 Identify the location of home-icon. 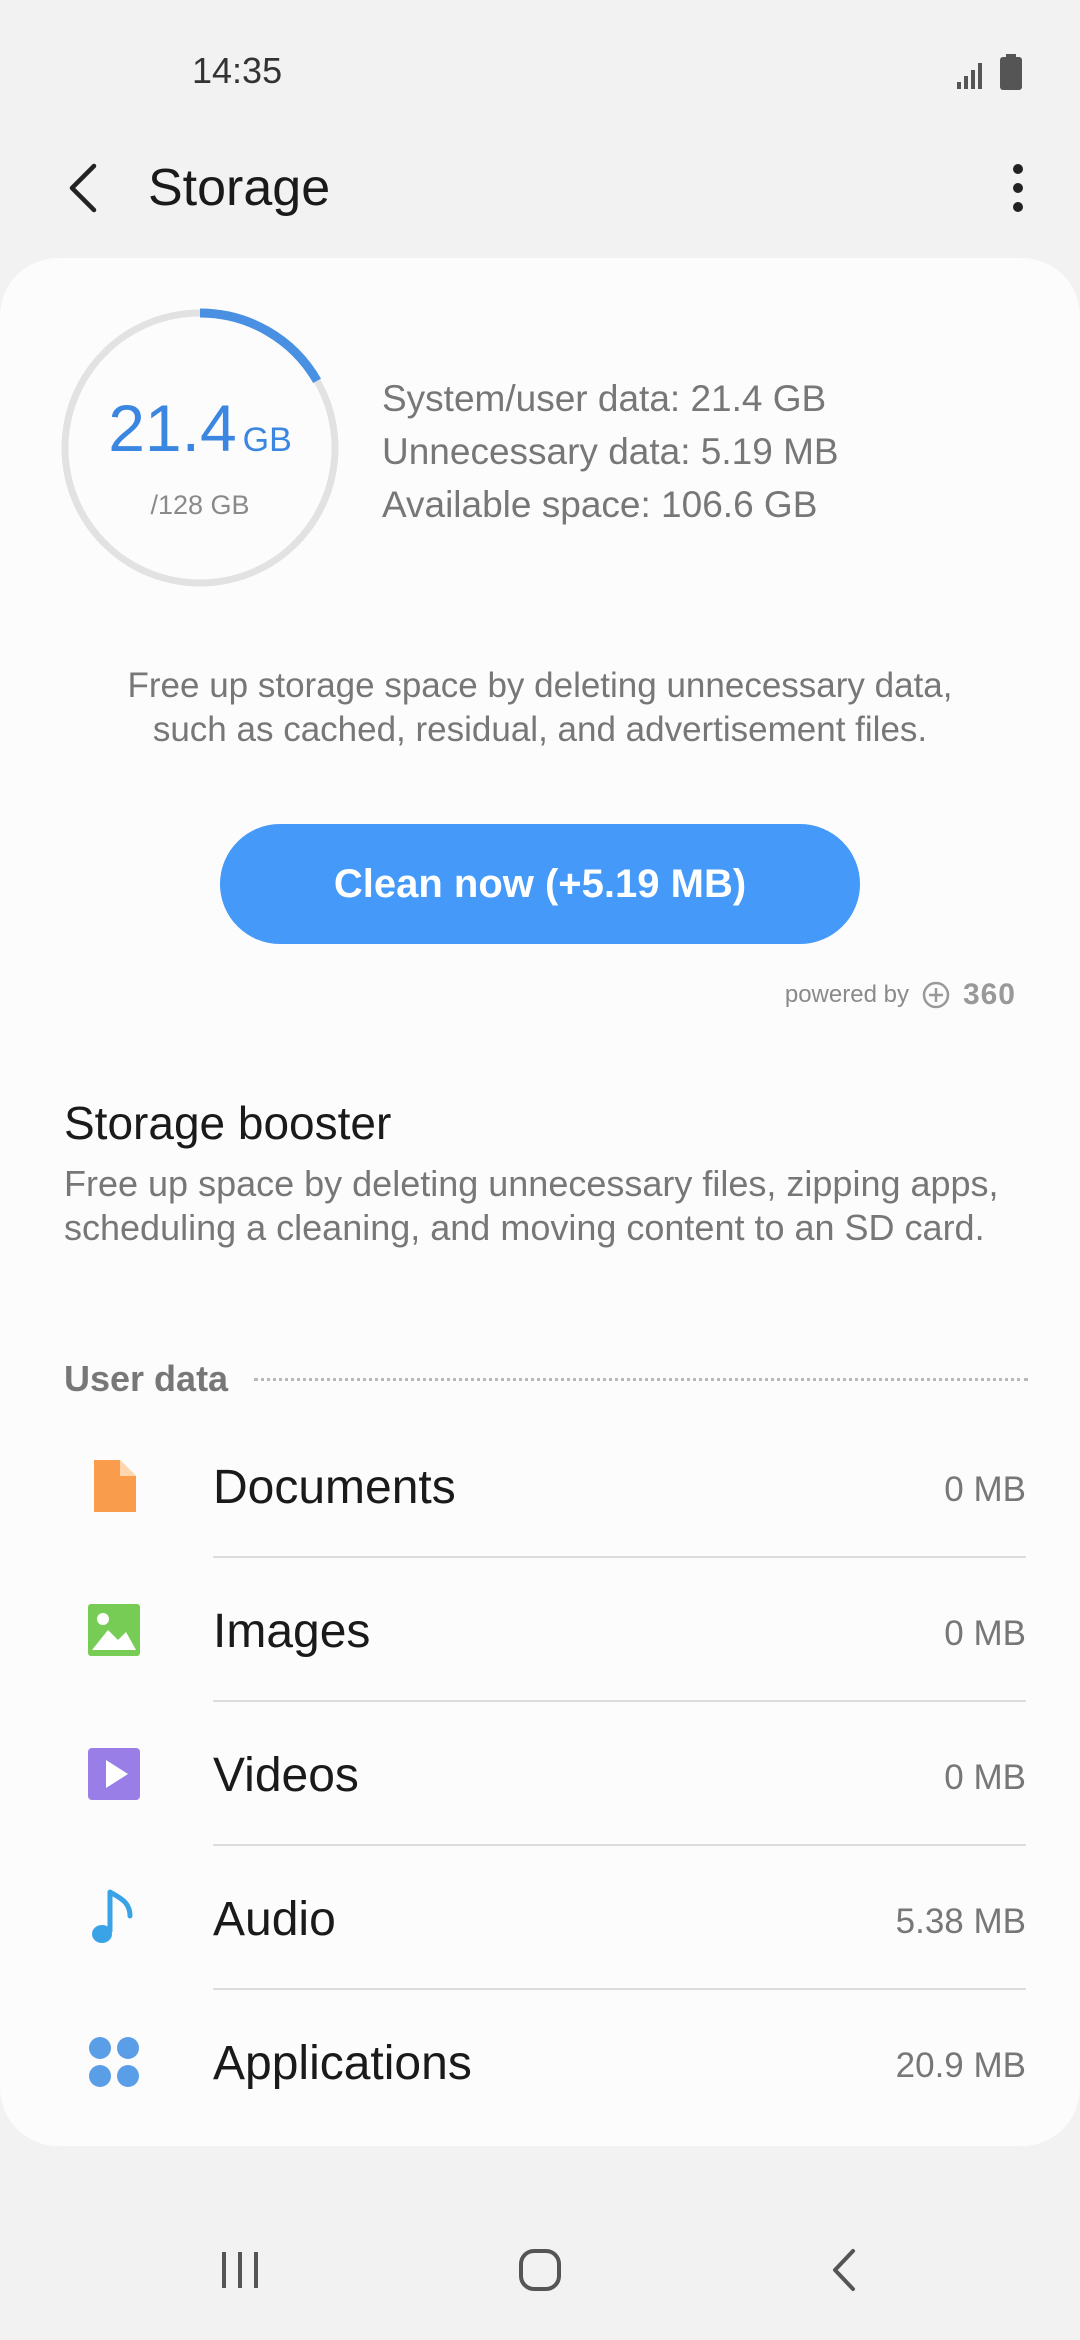
(540, 2270).